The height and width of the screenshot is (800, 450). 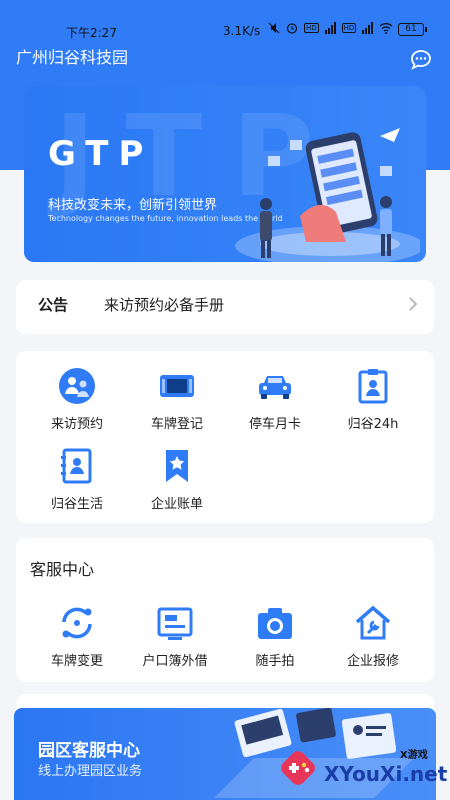 I want to click on service-label: 企业账单, so click(x=176, y=504).